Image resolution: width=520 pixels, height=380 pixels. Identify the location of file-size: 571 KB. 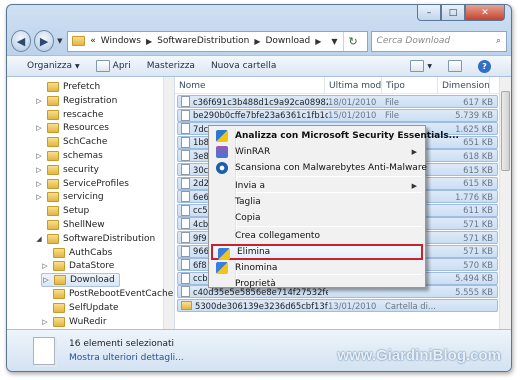
(478, 251).